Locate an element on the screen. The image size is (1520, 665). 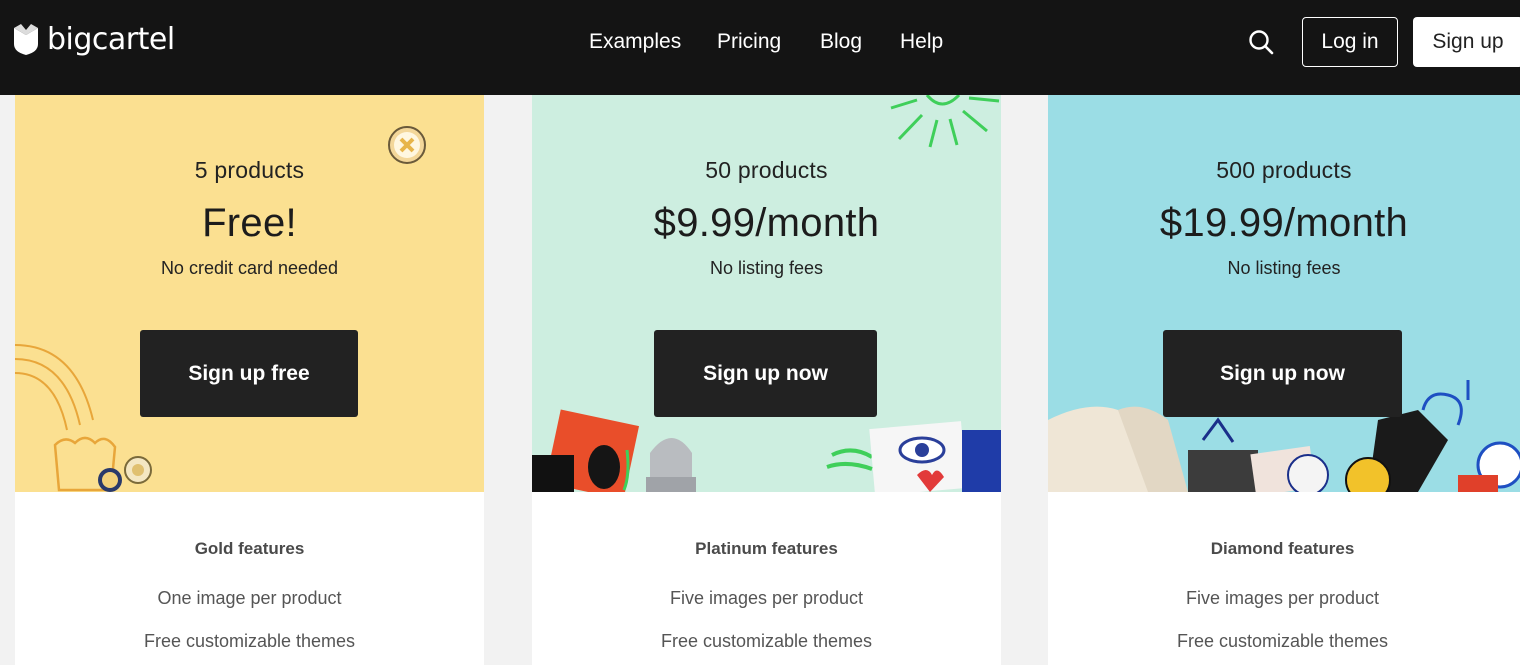
nav-blog: Blog is located at coordinates (841, 42).